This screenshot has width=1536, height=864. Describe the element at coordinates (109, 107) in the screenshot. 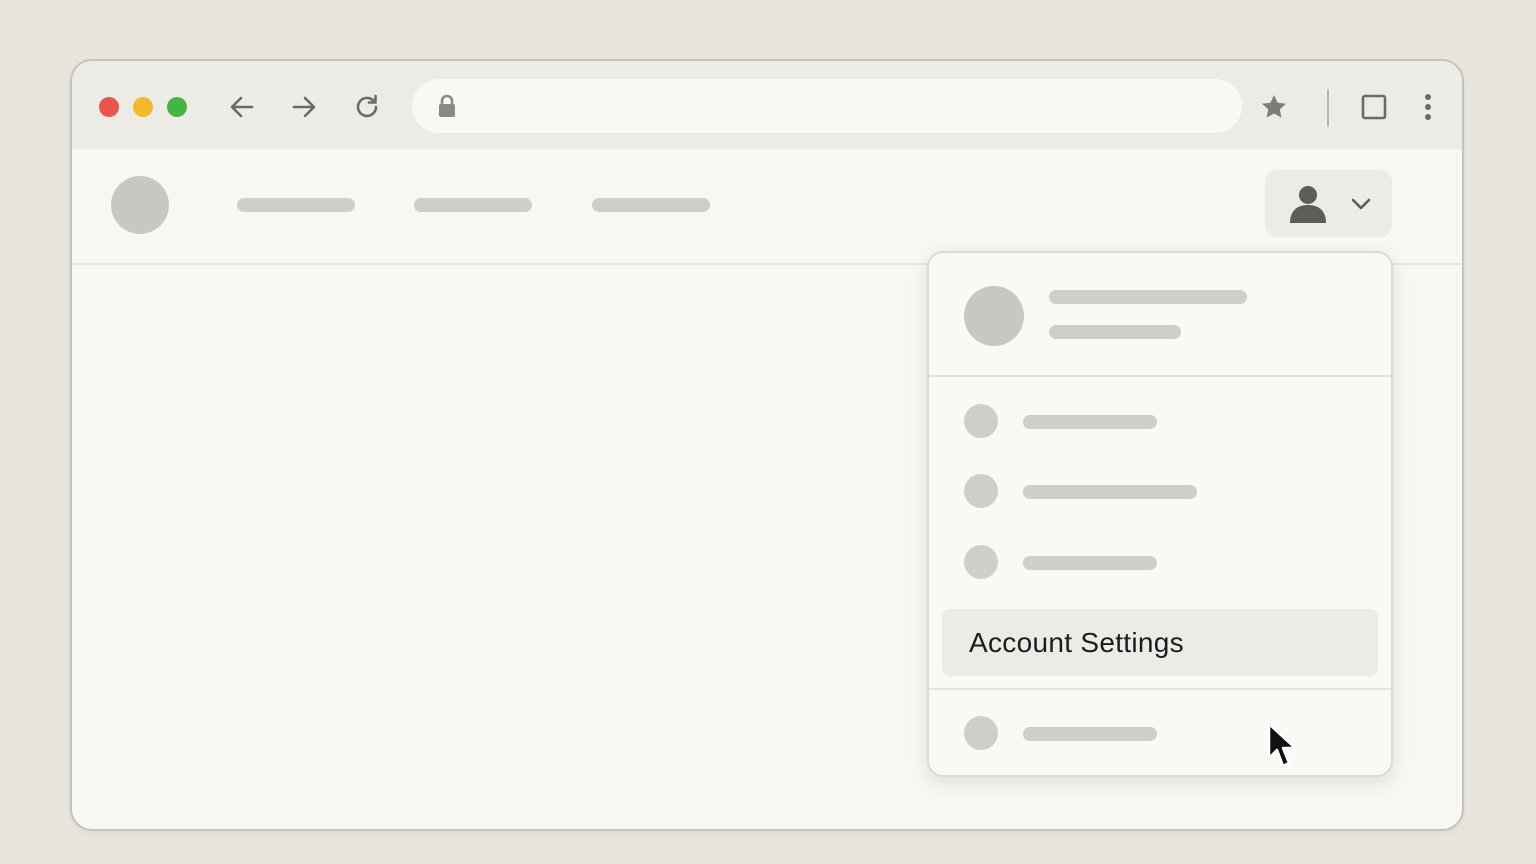

I see `close-window-button` at that location.